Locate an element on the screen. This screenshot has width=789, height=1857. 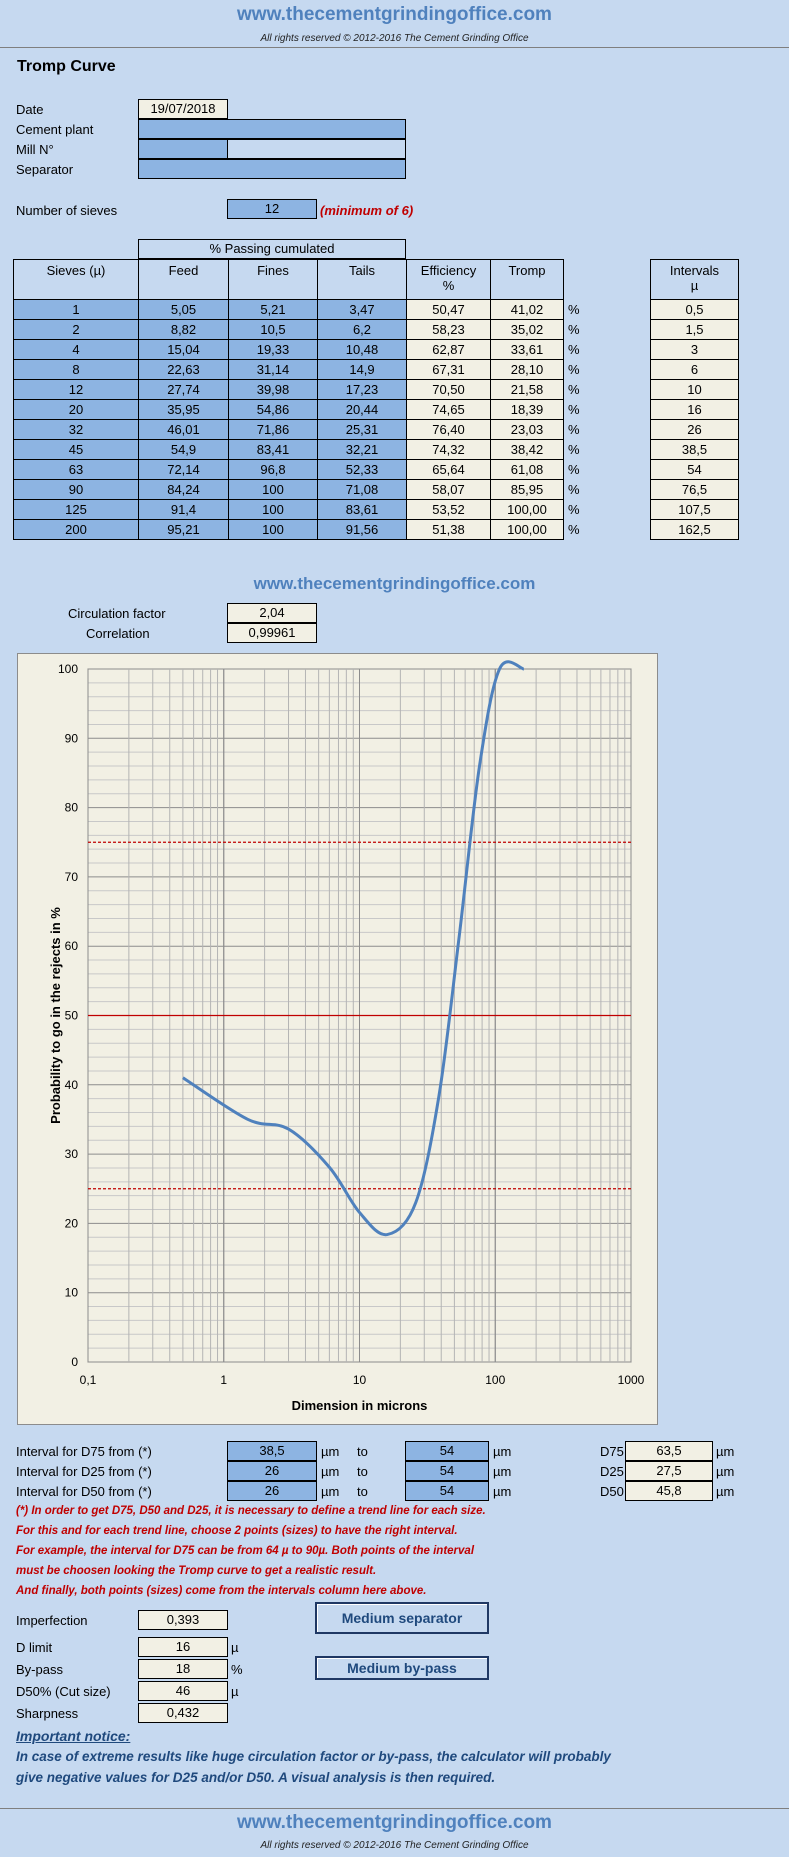
cell-tails: 91,56 is located at coordinates (362, 529).